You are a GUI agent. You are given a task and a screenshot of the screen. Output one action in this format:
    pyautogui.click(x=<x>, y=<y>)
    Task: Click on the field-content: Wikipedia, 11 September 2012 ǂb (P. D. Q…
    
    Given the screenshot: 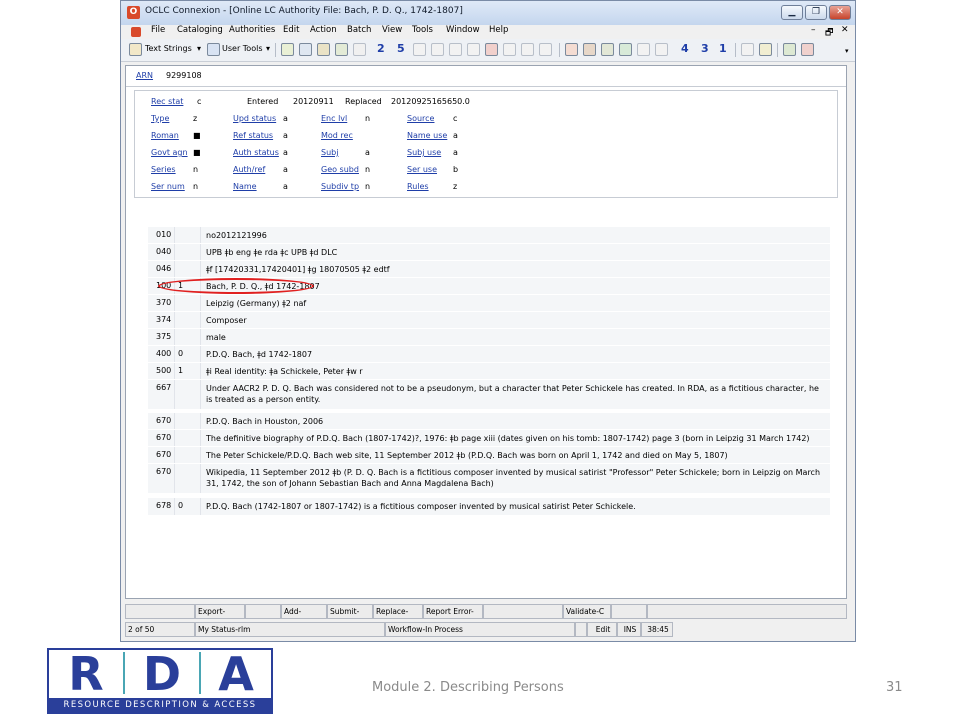 What is the action you would take?
    pyautogui.click(x=516, y=478)
    